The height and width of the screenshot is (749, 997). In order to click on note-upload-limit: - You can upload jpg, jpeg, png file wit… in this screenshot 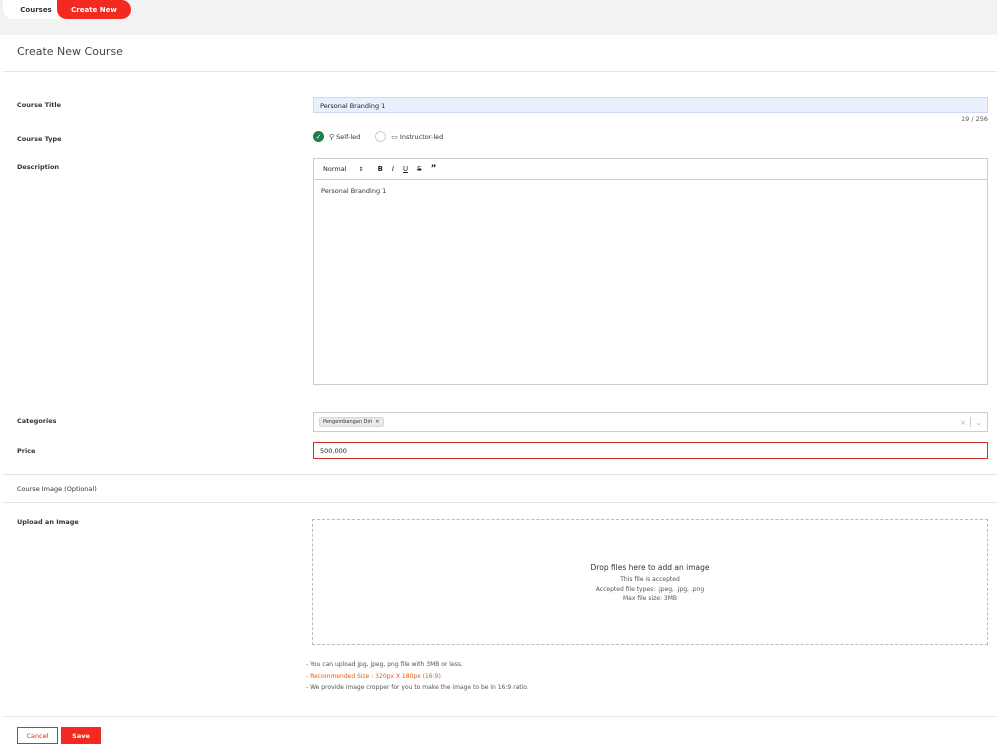, I will do `click(384, 664)`.